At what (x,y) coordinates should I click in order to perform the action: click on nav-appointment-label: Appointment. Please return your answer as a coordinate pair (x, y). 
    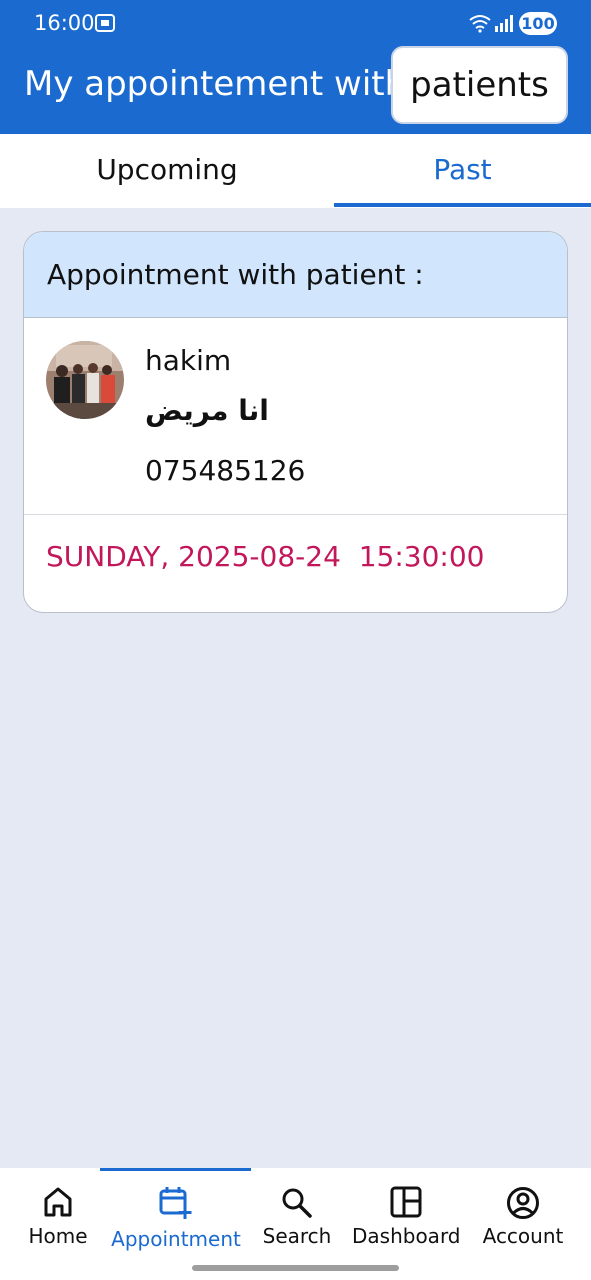
    Looking at the image, I should click on (176, 1239).